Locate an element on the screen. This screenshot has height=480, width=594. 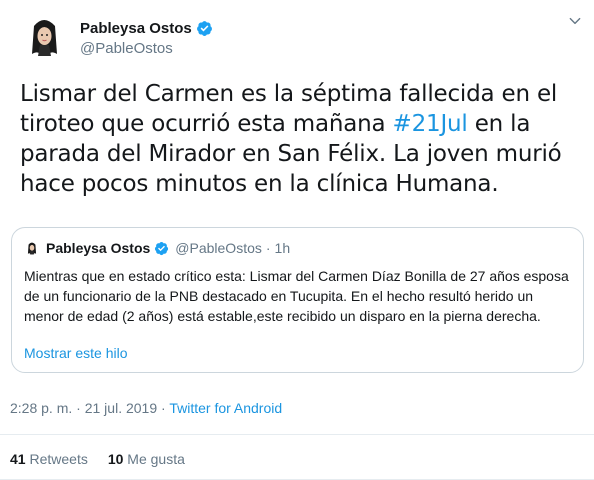
show-thread-link: Mostrar este hilo is located at coordinates (75, 353).